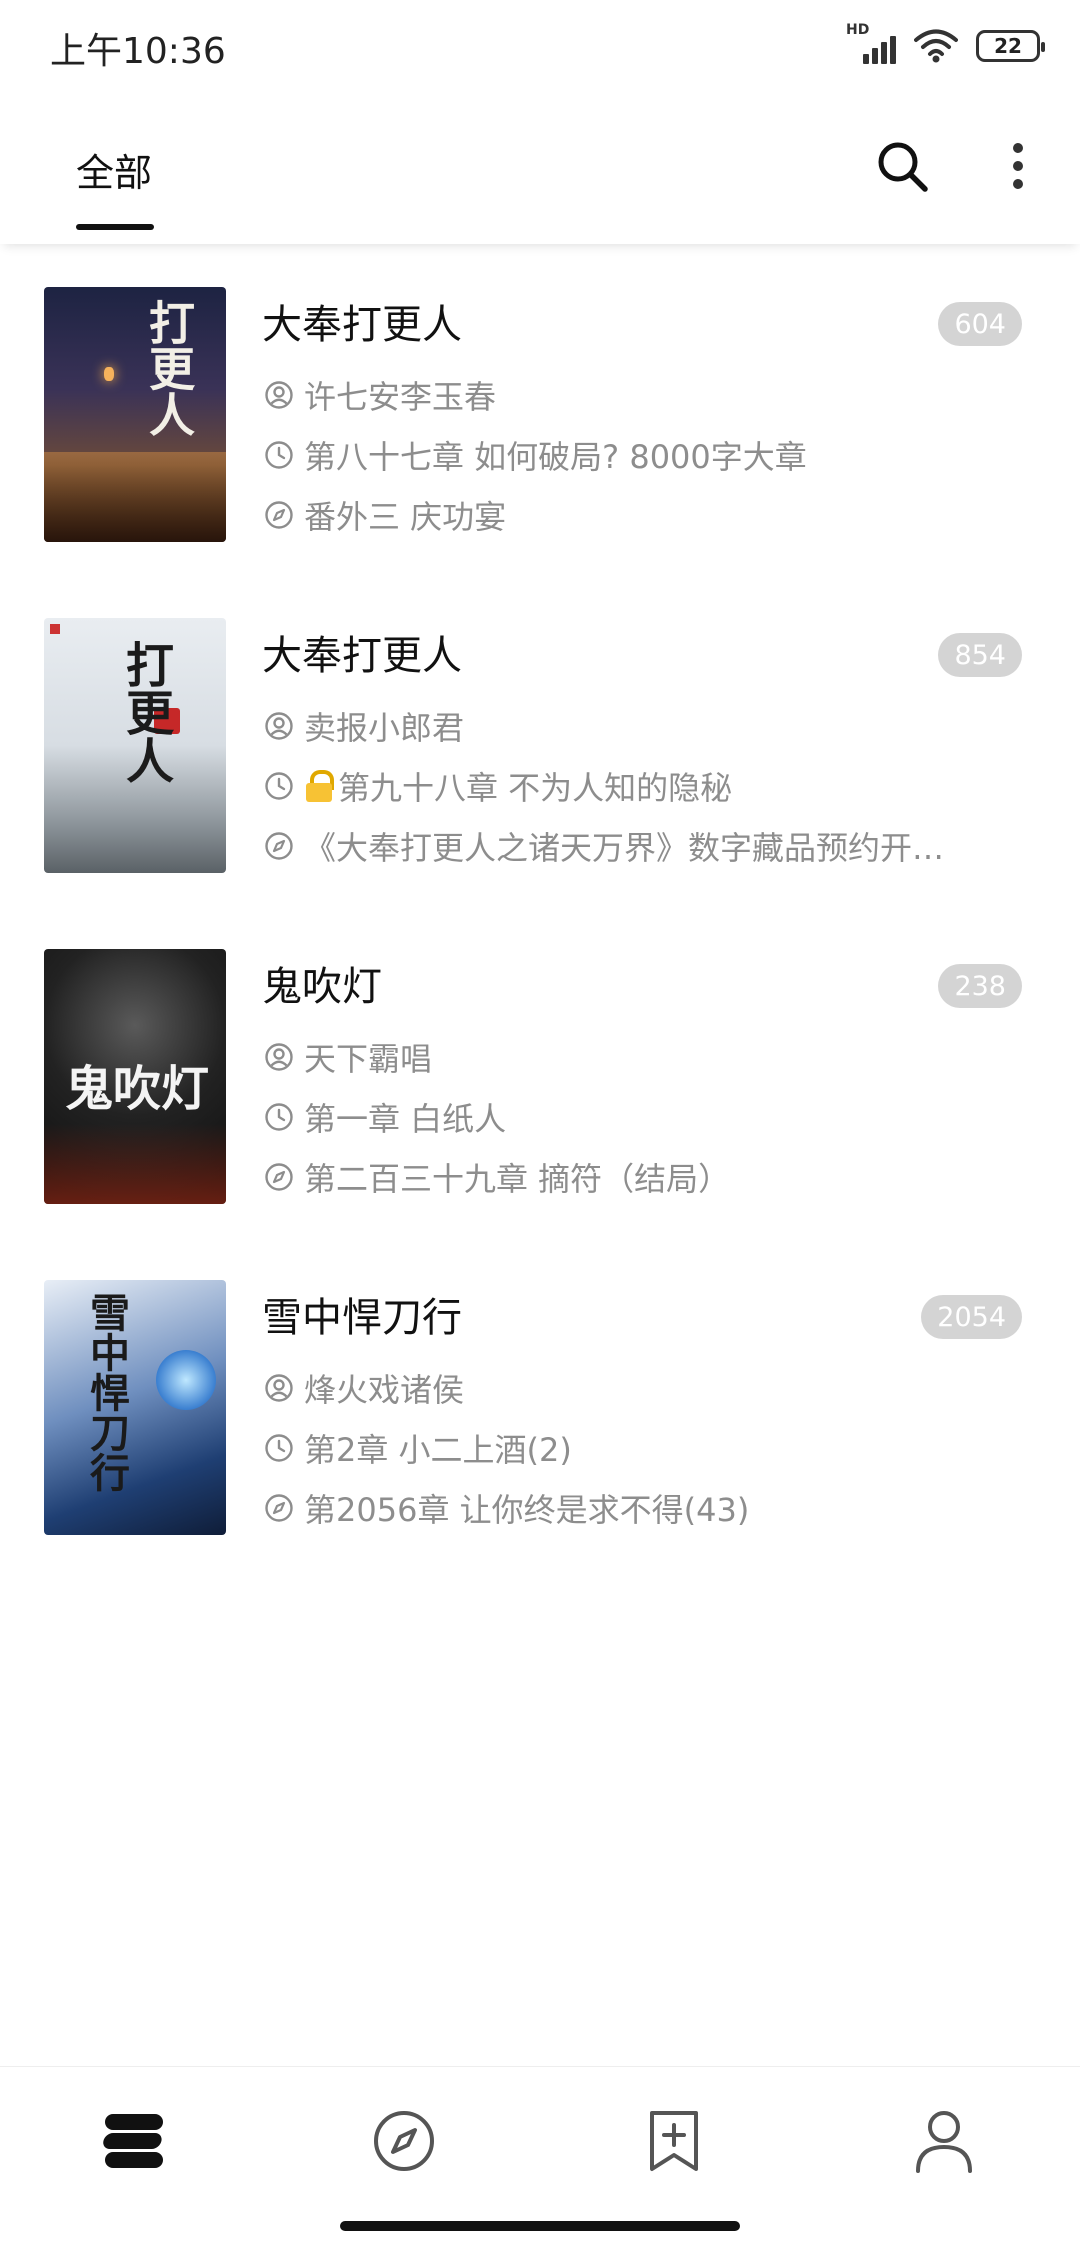 The image size is (1080, 2248). I want to click on status-bar: 上午10:36 HD 22, so click(540, 48).